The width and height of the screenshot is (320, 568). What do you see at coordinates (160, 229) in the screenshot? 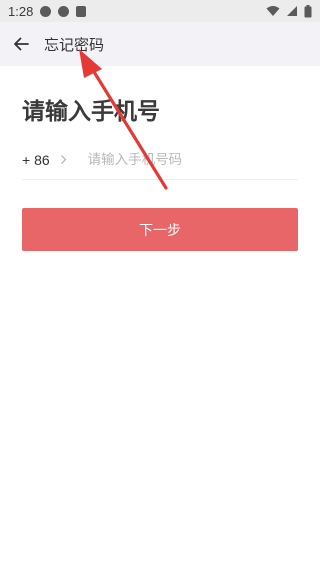
I see `next-step-button: 下一步` at bounding box center [160, 229].